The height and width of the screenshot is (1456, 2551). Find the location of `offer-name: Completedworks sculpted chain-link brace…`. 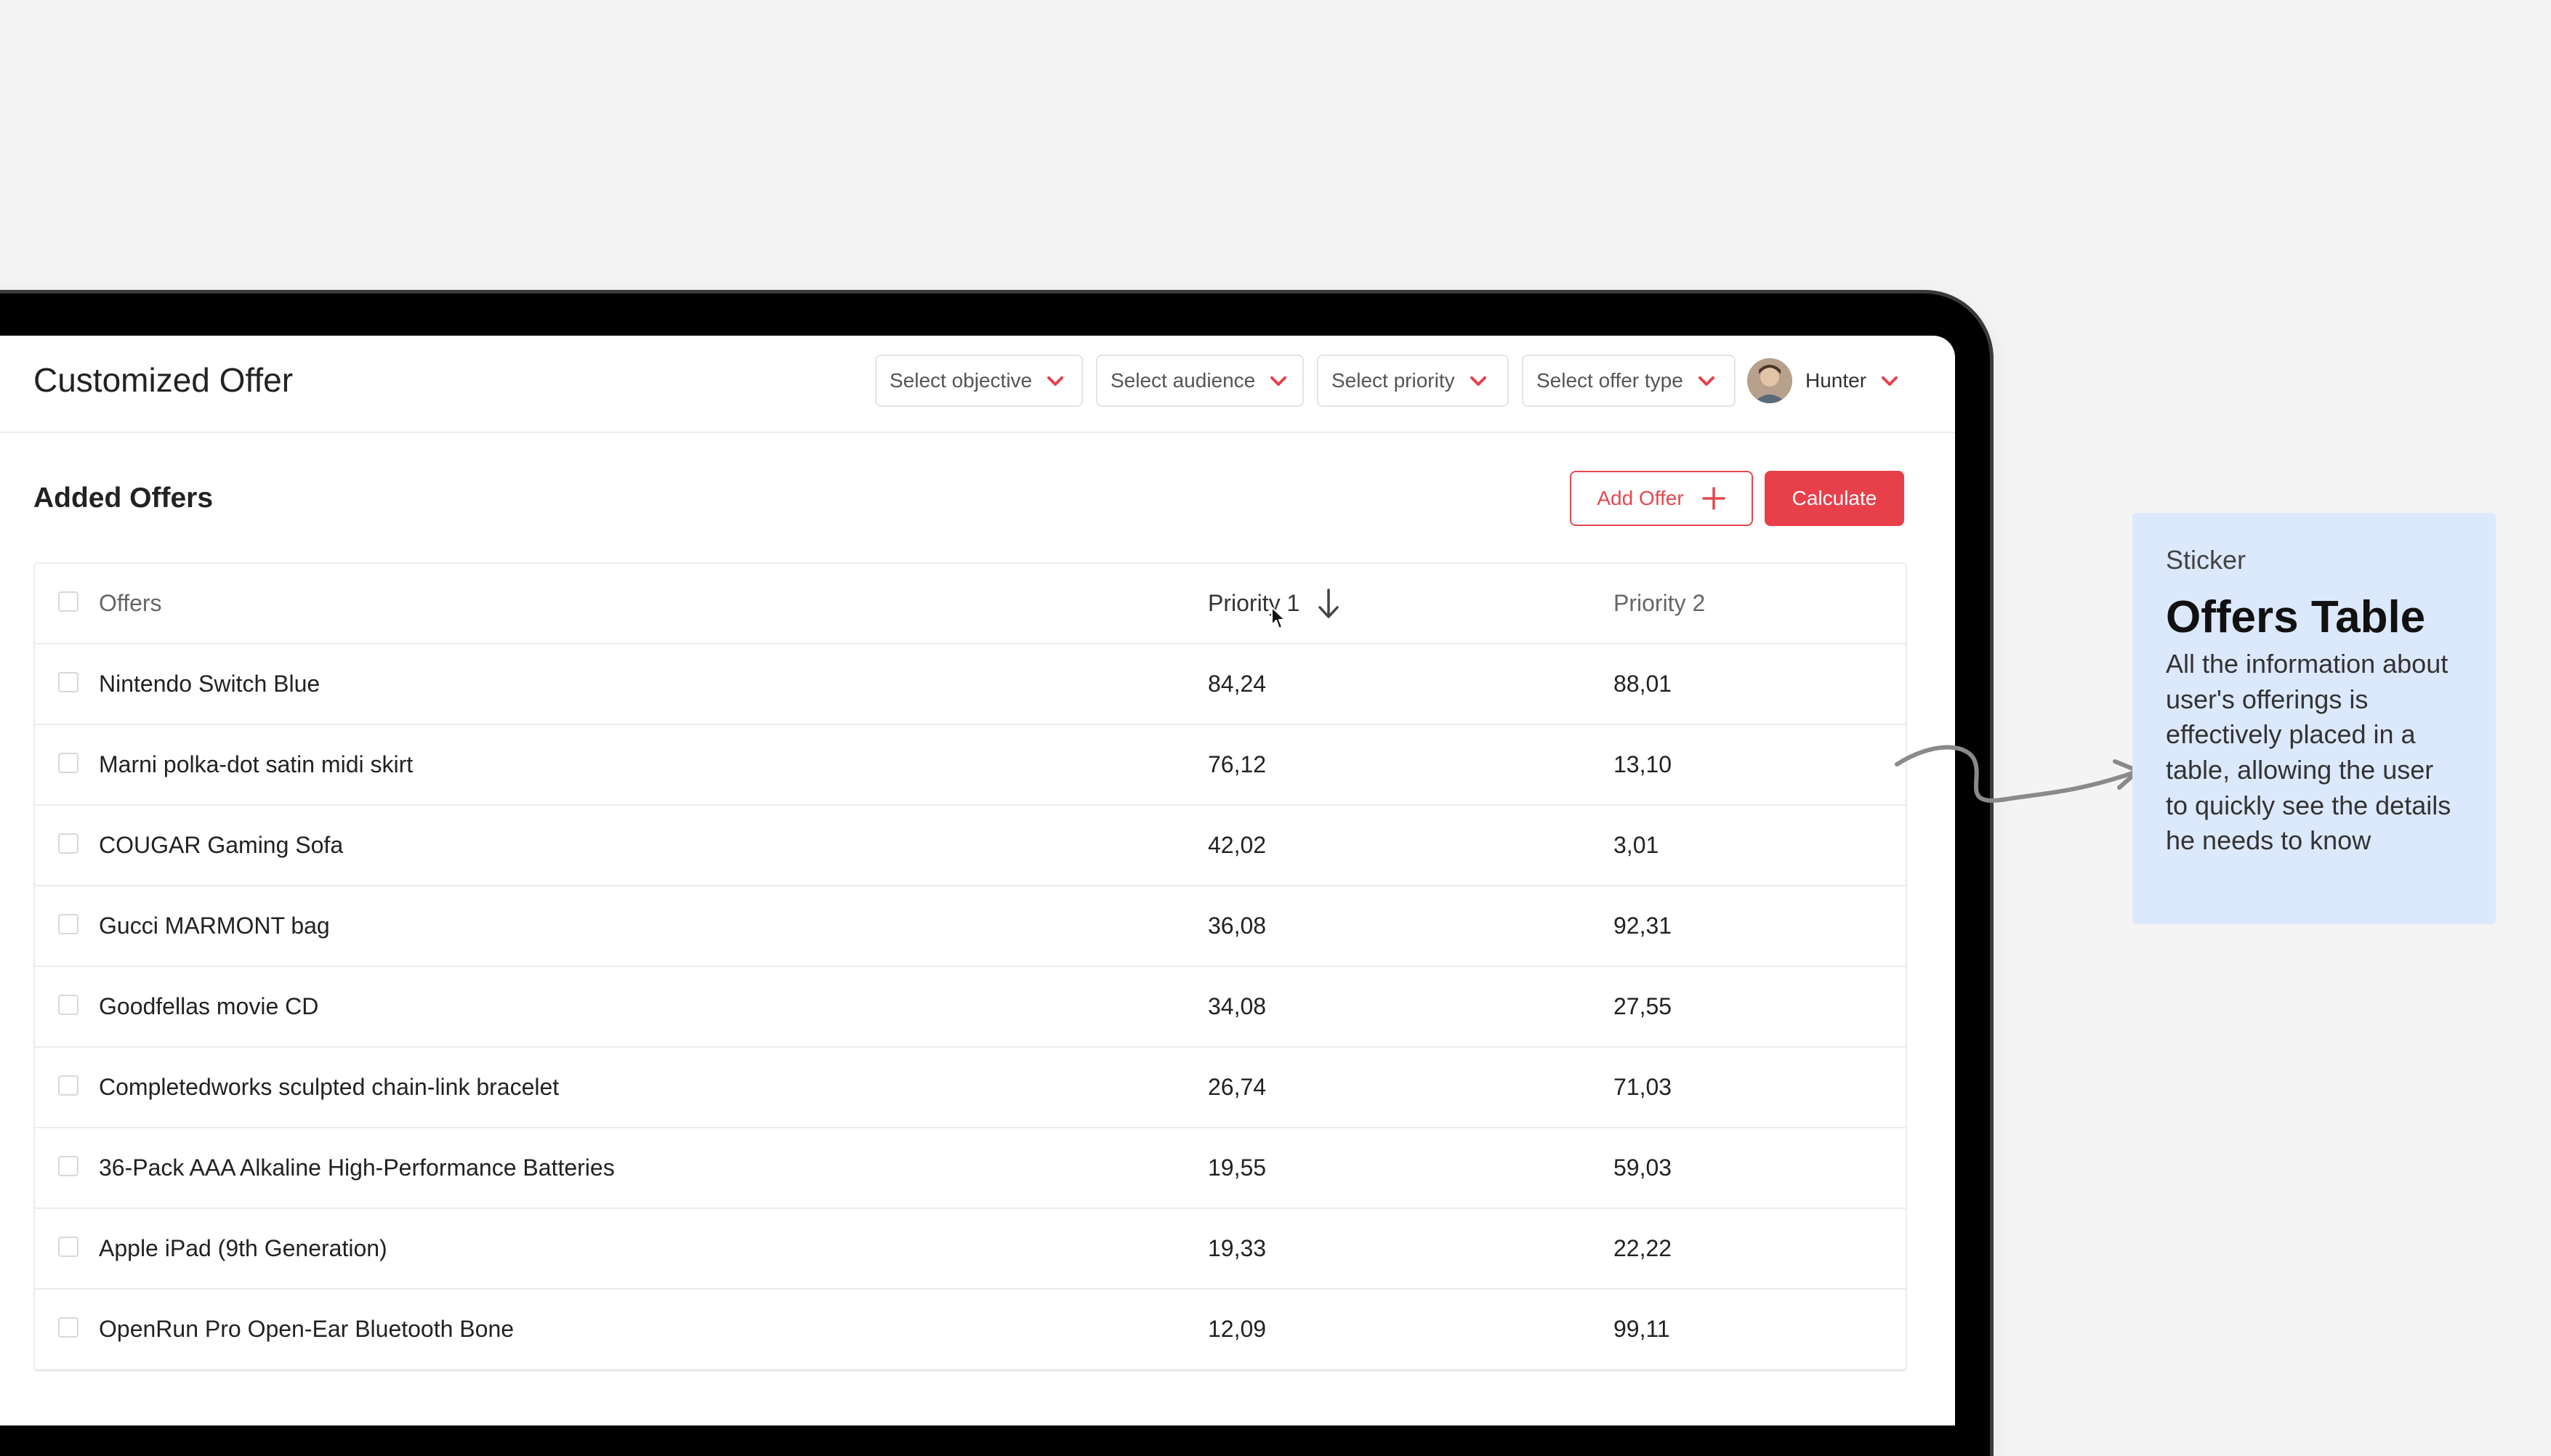

offer-name: Completedworks sculpted chain-link brace… is located at coordinates (329, 1087).